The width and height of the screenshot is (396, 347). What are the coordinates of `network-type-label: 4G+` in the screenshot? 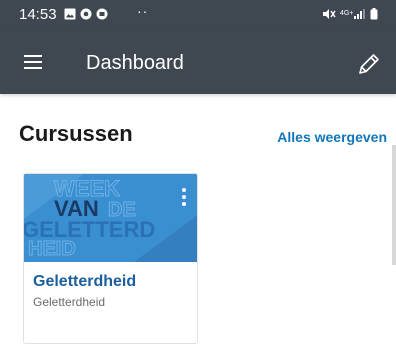 It's located at (346, 13).